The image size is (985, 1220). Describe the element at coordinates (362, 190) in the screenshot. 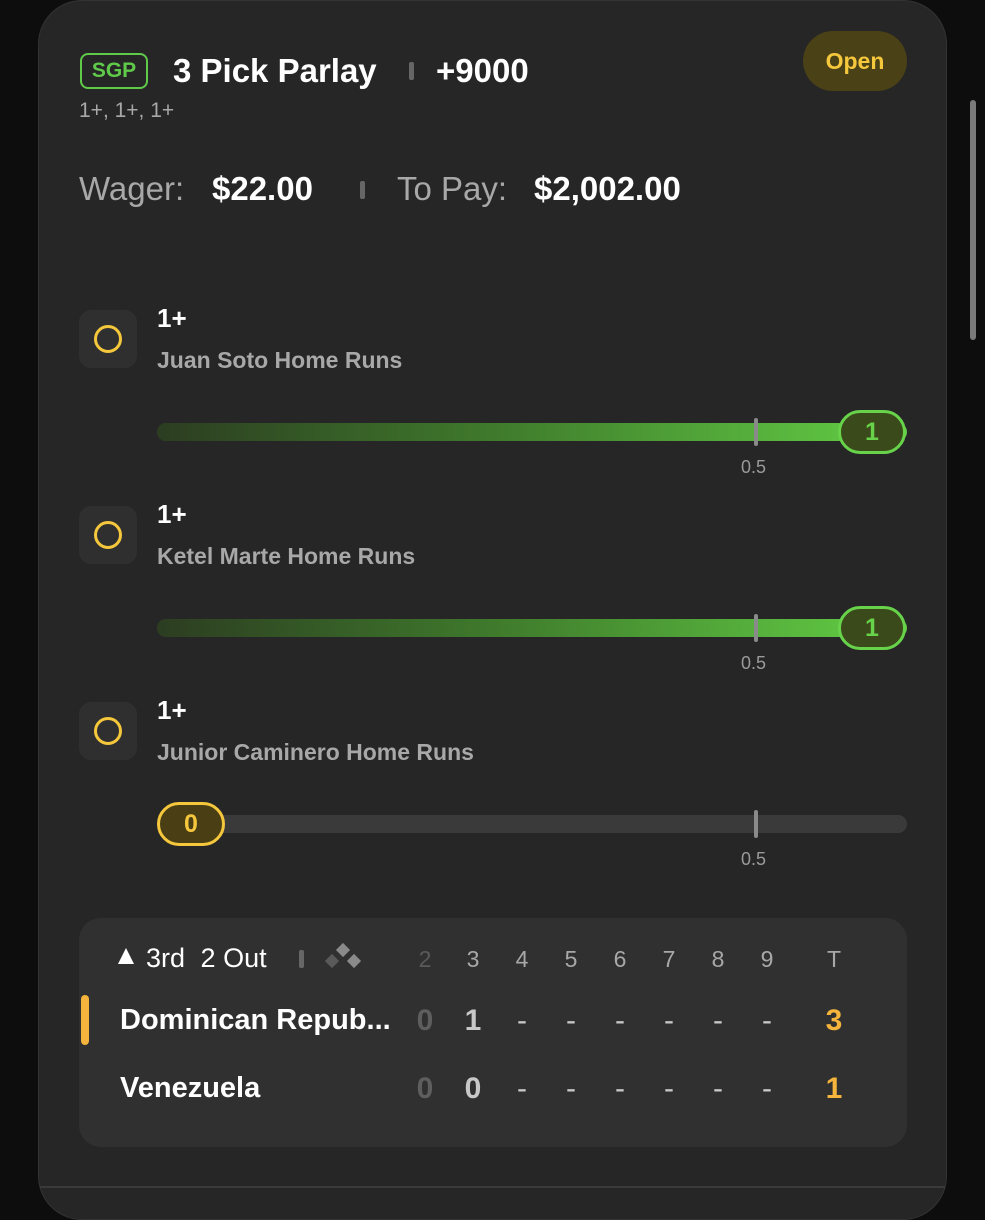

I see `wager-separator` at that location.